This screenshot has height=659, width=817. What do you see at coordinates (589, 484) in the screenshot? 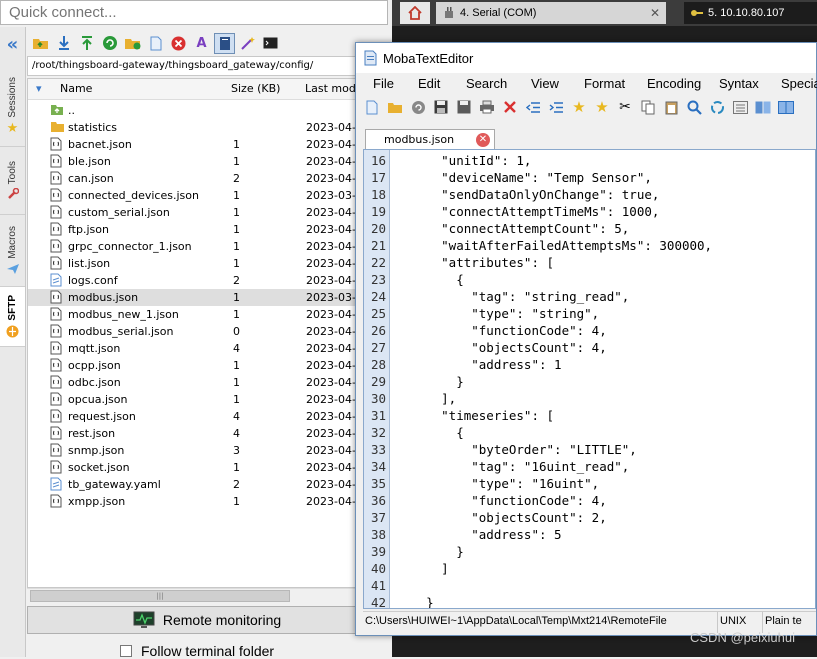
I see `code-line: 35 "type": "16uint",` at bounding box center [589, 484].